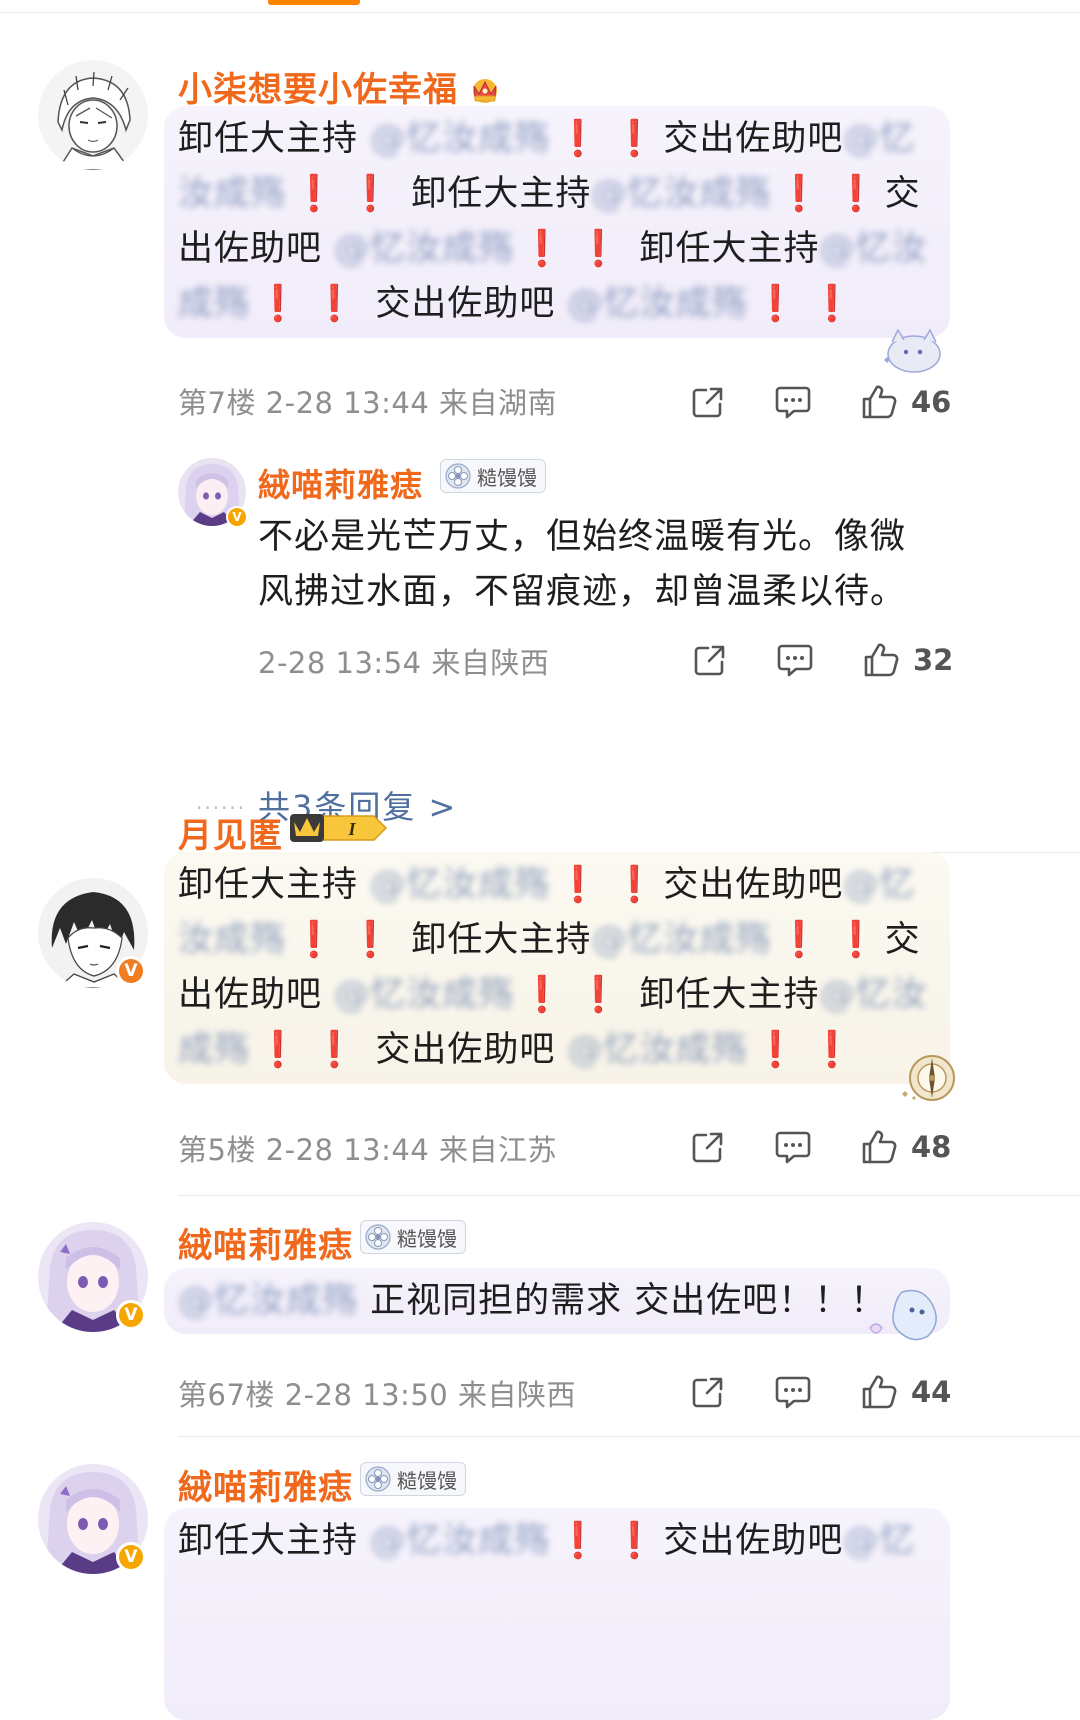 The image size is (1080, 1720). What do you see at coordinates (557, 1614) in the screenshot?
I see `comment-bubble: 卸任大主持 @忆汝成殇 ❗ ❗ 交出佐助吧@忆` at bounding box center [557, 1614].